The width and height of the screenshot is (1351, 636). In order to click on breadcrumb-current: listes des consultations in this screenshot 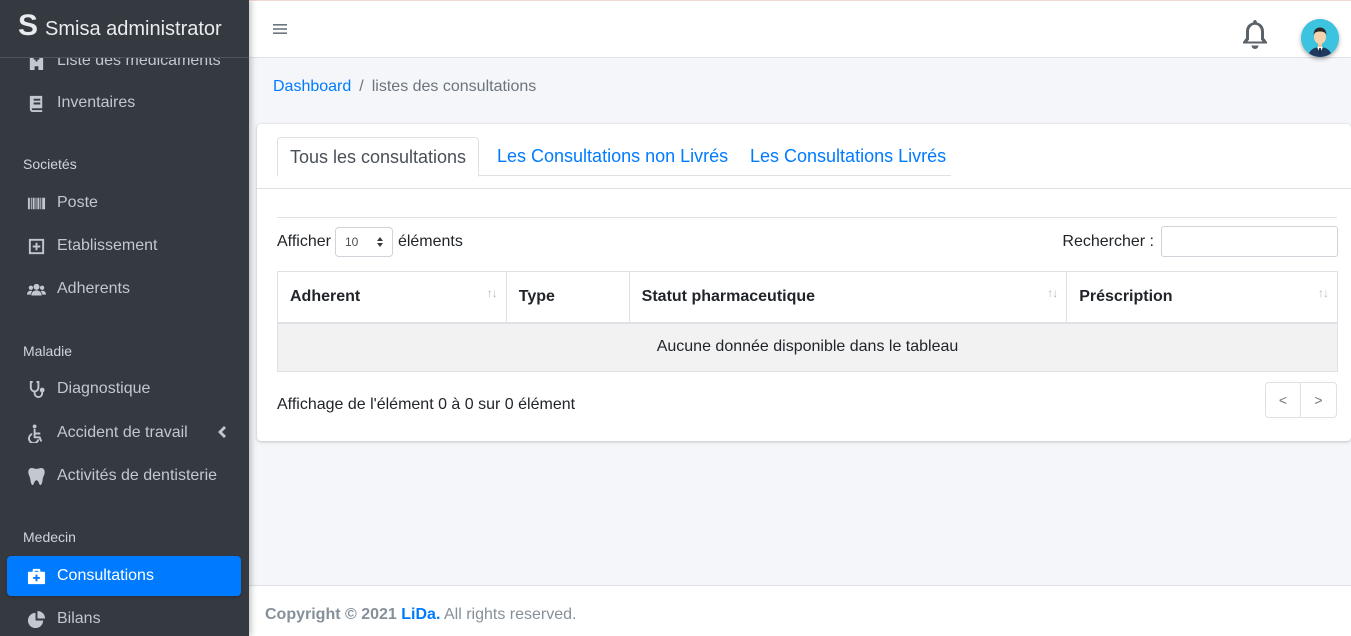, I will do `click(454, 86)`.